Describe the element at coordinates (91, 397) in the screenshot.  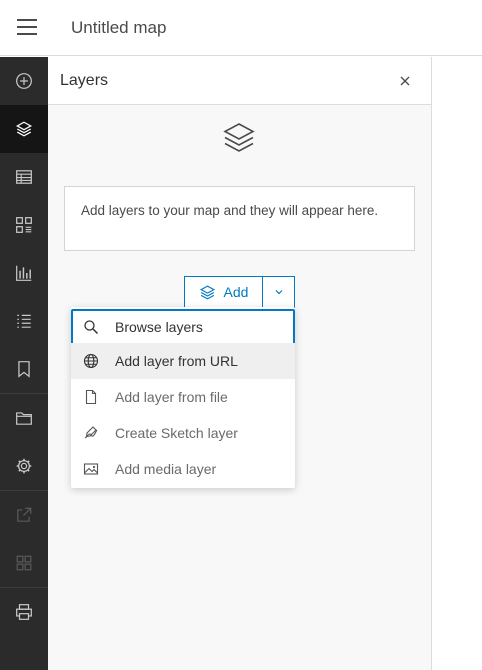
I see `file-icon` at that location.